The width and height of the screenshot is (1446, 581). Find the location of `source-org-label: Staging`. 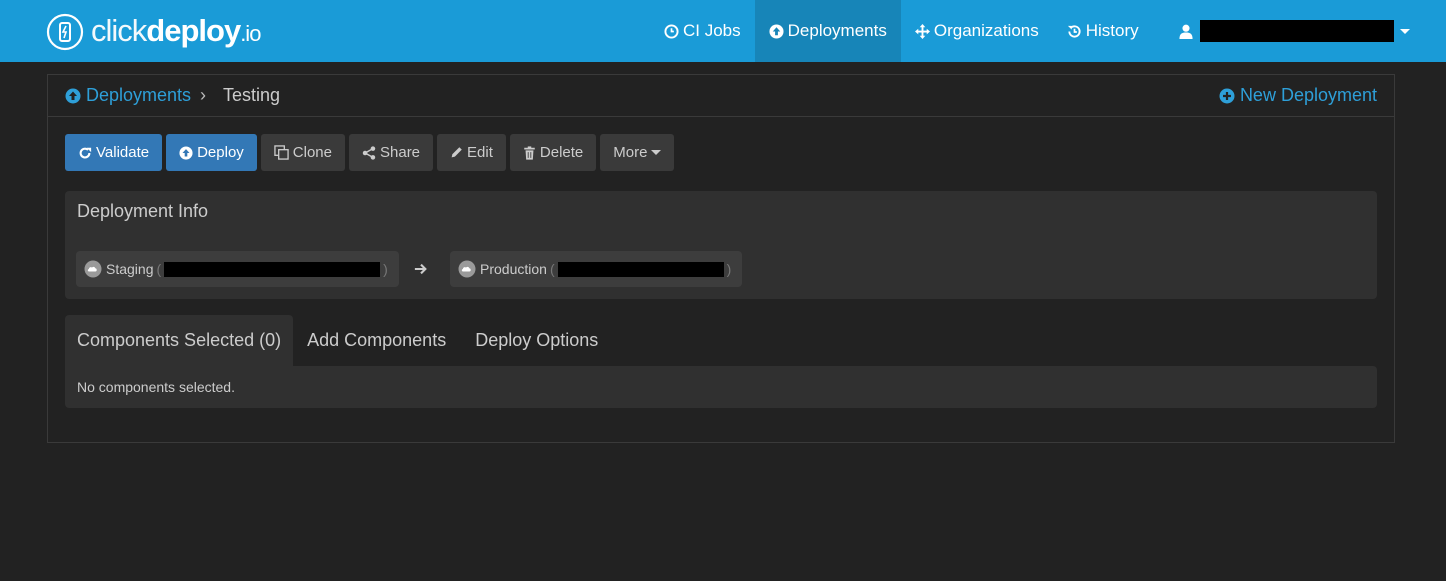

source-org-label: Staging is located at coordinates (130, 269).